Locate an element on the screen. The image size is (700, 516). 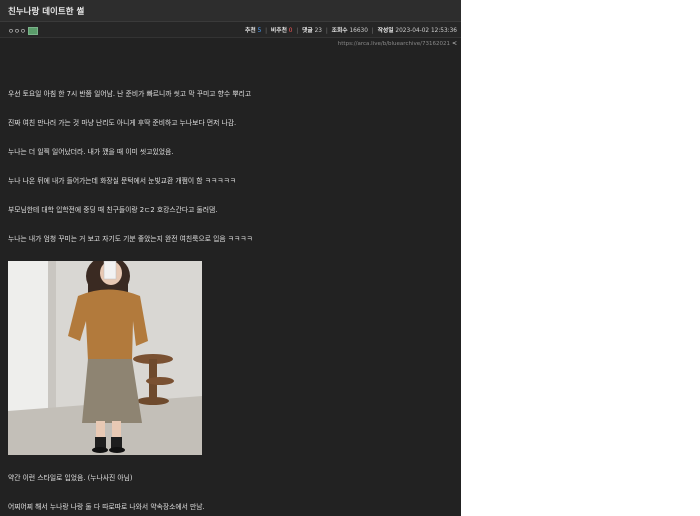
upvote-label: 추천 is located at coordinates (250, 31).